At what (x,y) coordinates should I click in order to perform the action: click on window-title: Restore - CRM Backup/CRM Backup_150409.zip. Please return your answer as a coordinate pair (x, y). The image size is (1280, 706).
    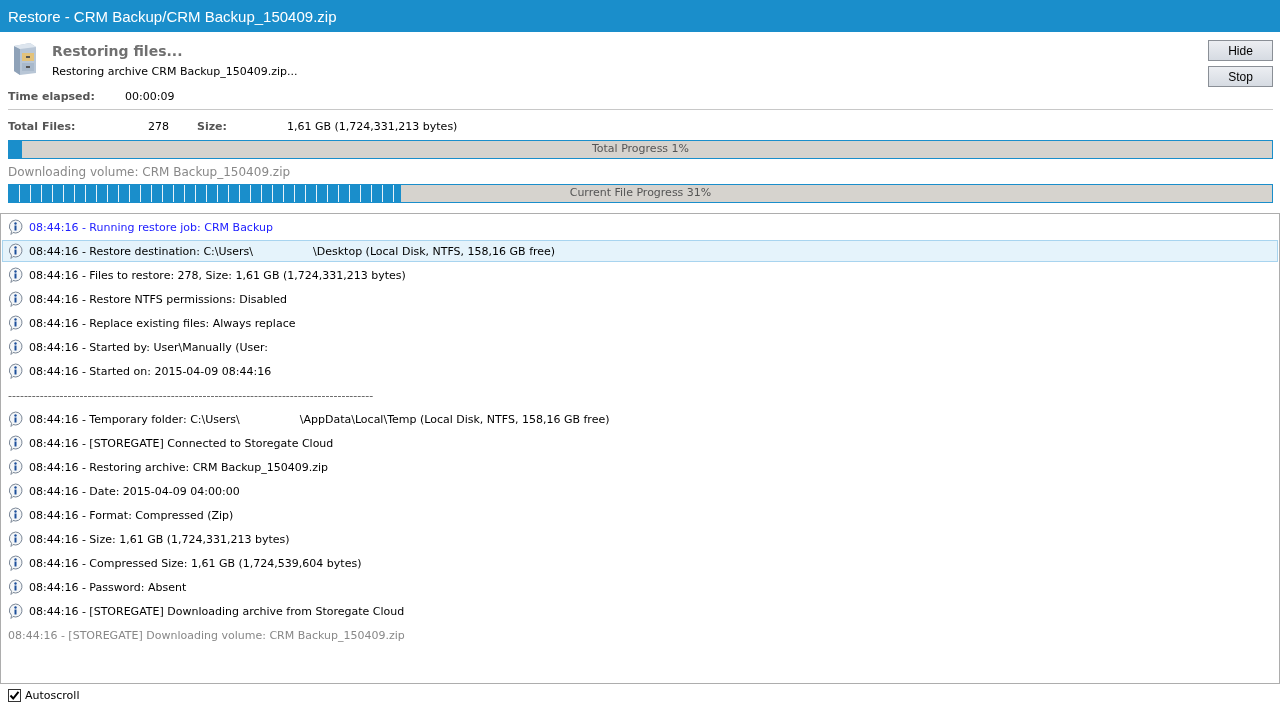
    Looking at the image, I should click on (172, 16).